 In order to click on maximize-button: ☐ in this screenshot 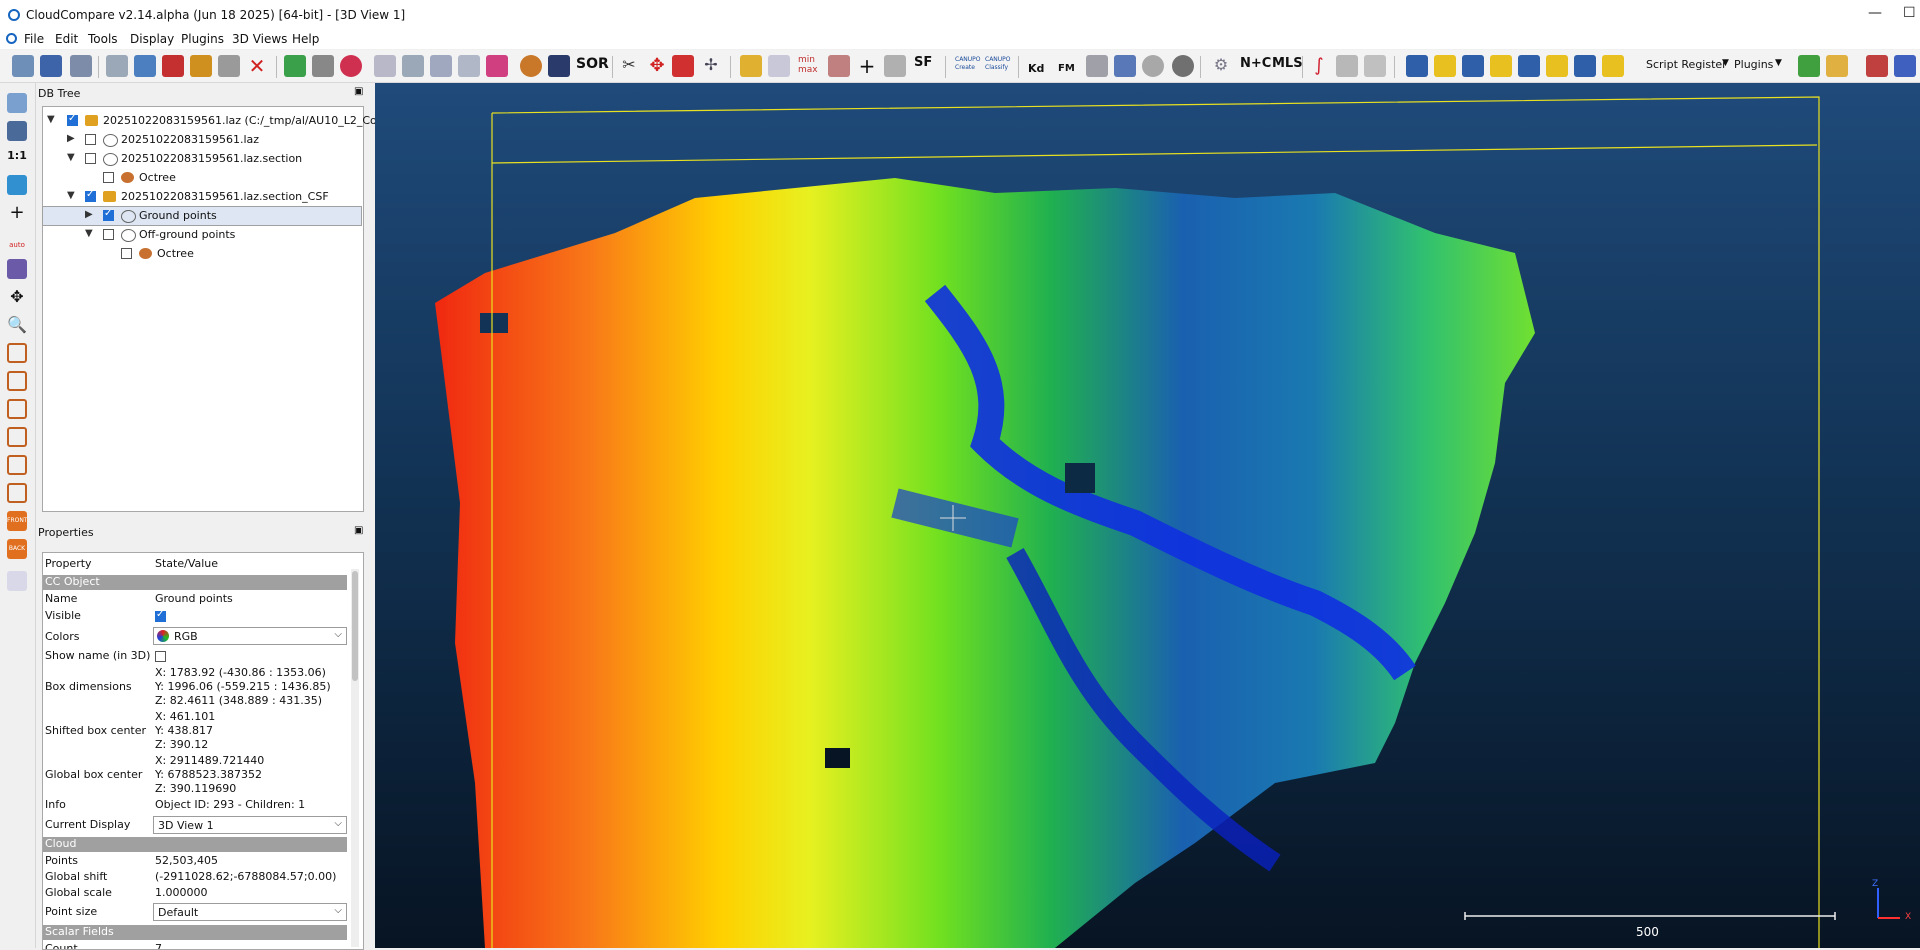, I will do `click(1909, 13)`.